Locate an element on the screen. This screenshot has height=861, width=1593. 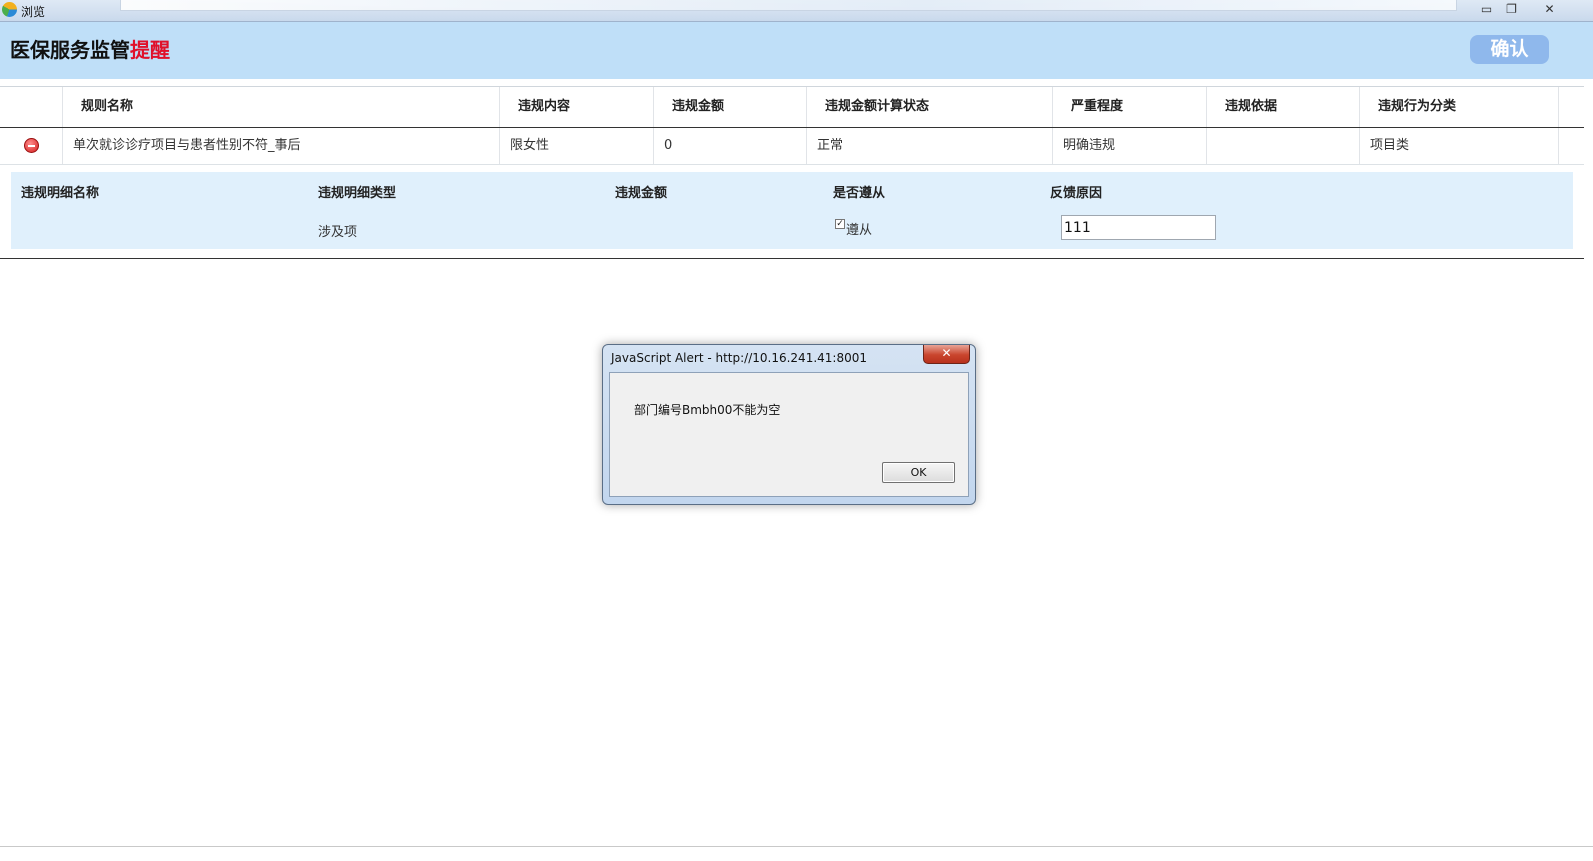
cell-content: 限女性 is located at coordinates (576, 146).